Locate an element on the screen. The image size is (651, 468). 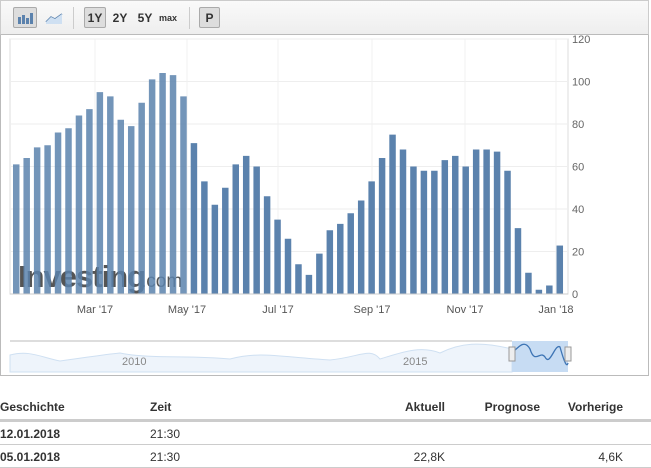
row-previous: 4,6K is located at coordinates (610, 457).